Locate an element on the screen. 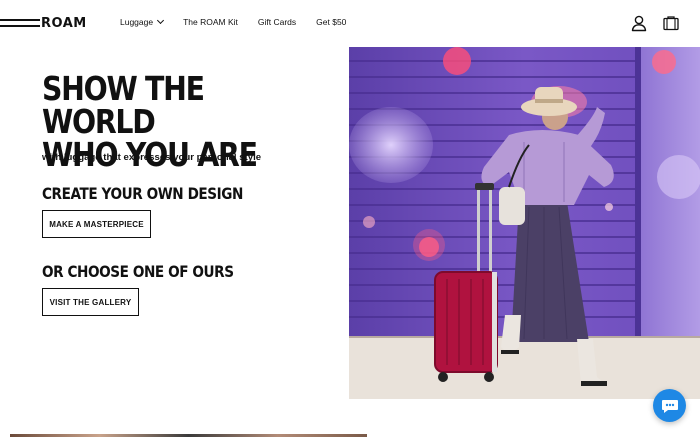 The width and height of the screenshot is (700, 437). chat-bubble-icon is located at coordinates (669, 405).